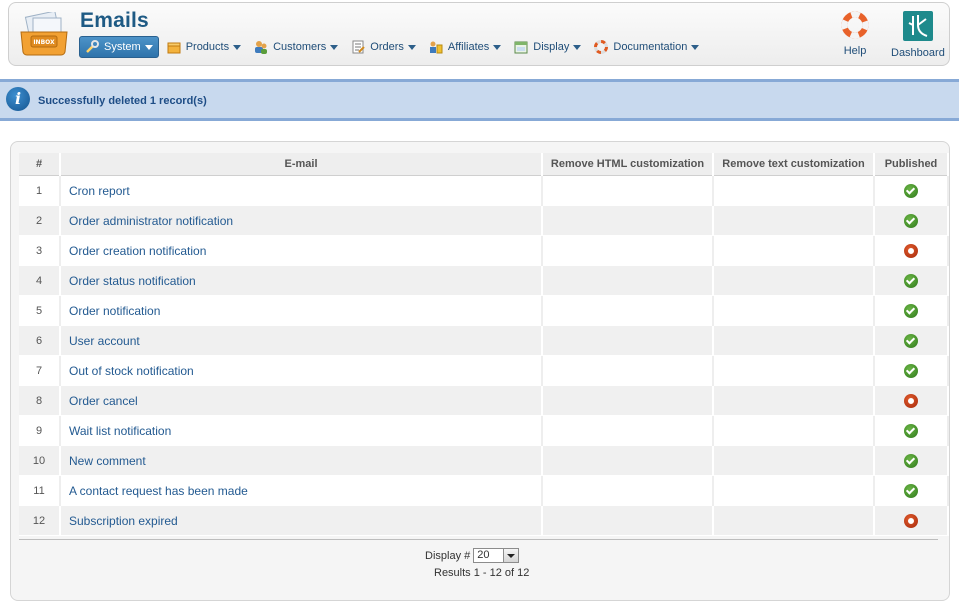  I want to click on table-row: 5 Order notification, so click(484, 310).